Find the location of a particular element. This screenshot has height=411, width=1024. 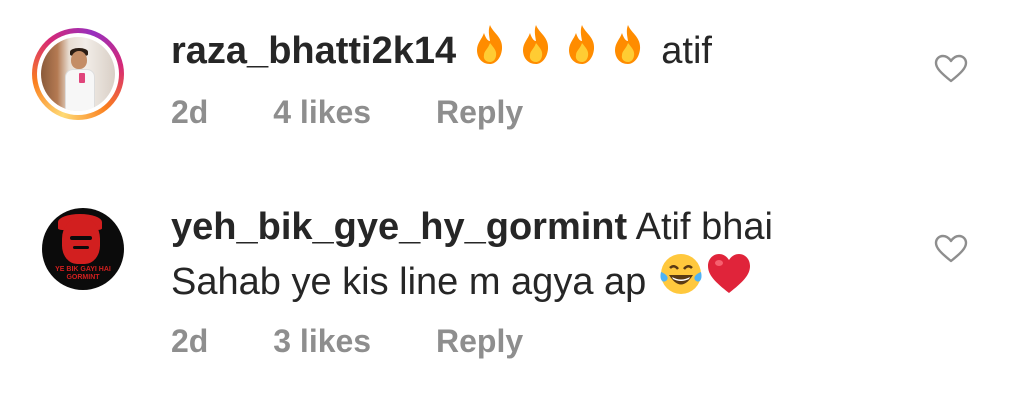

avatar: YE BIK GAYI HAI GORMINT is located at coordinates (83, 249).